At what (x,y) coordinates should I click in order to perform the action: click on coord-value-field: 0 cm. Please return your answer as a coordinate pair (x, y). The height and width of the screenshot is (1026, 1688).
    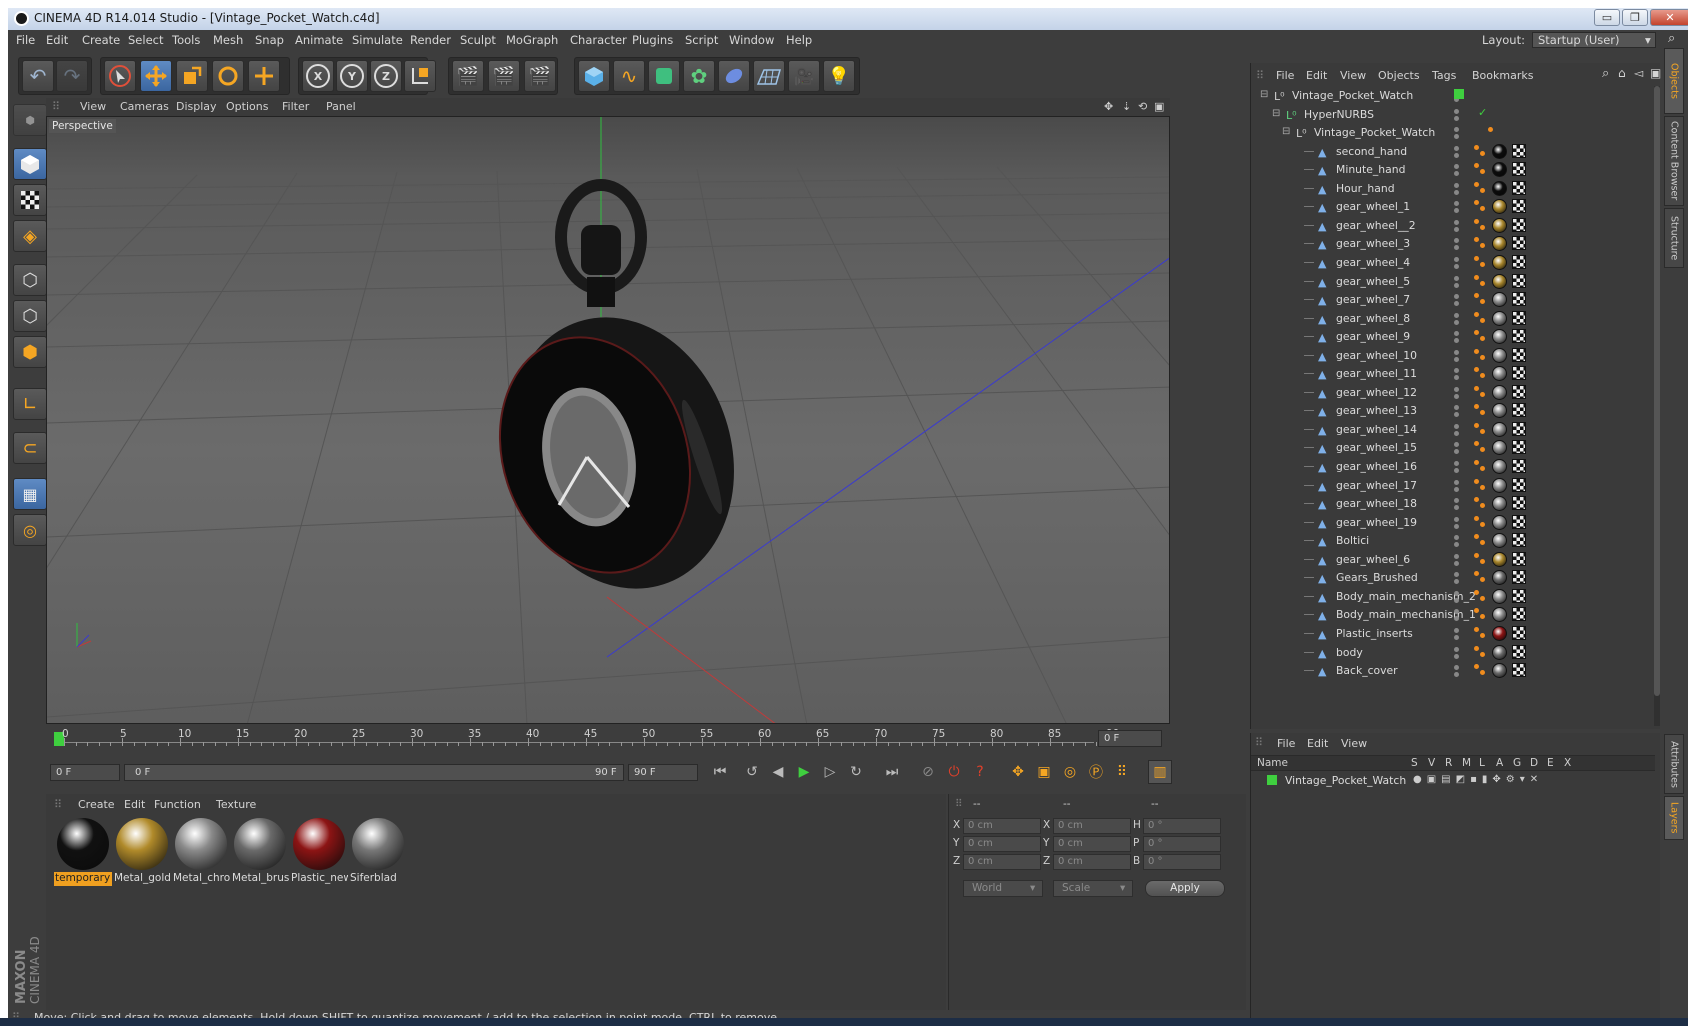
    Looking at the image, I should click on (1002, 862).